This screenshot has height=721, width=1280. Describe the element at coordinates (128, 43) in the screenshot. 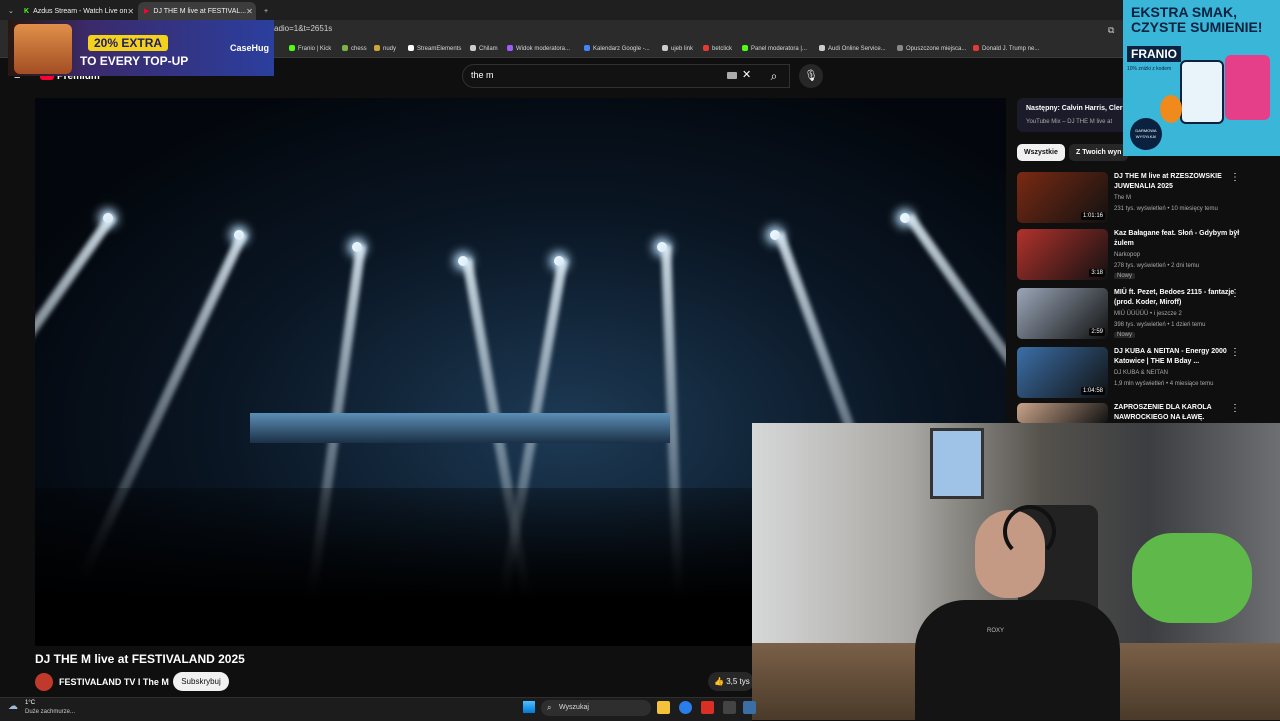

I see `ad-badge: 20% EXTRA` at that location.